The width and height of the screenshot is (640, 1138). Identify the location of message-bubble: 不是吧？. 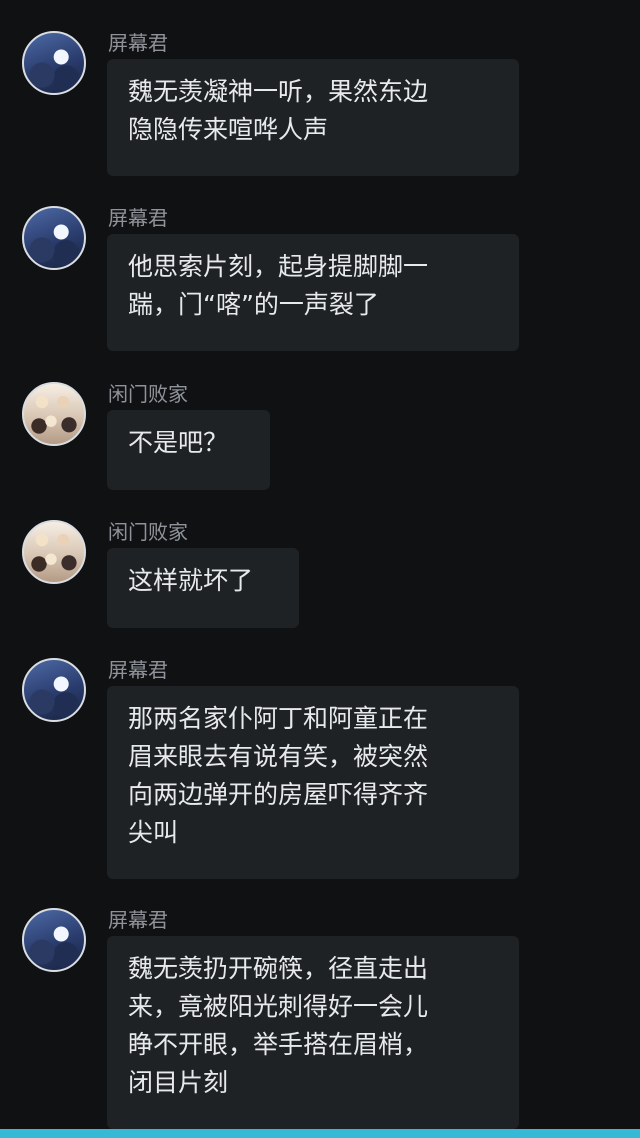
(188, 450).